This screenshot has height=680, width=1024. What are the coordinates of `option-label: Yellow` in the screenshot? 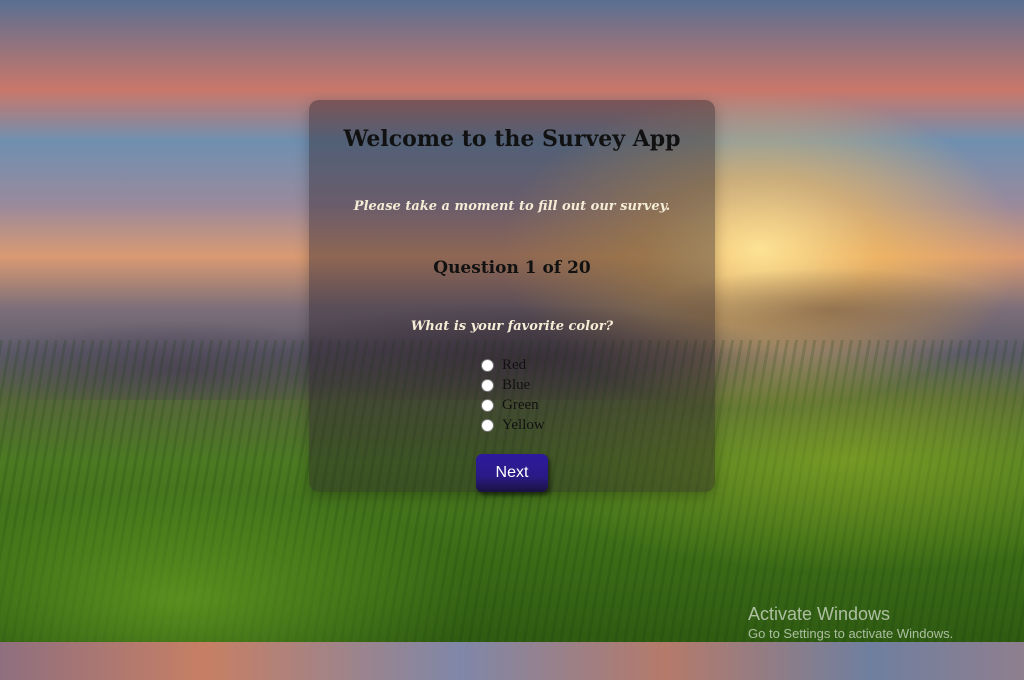 It's located at (523, 424).